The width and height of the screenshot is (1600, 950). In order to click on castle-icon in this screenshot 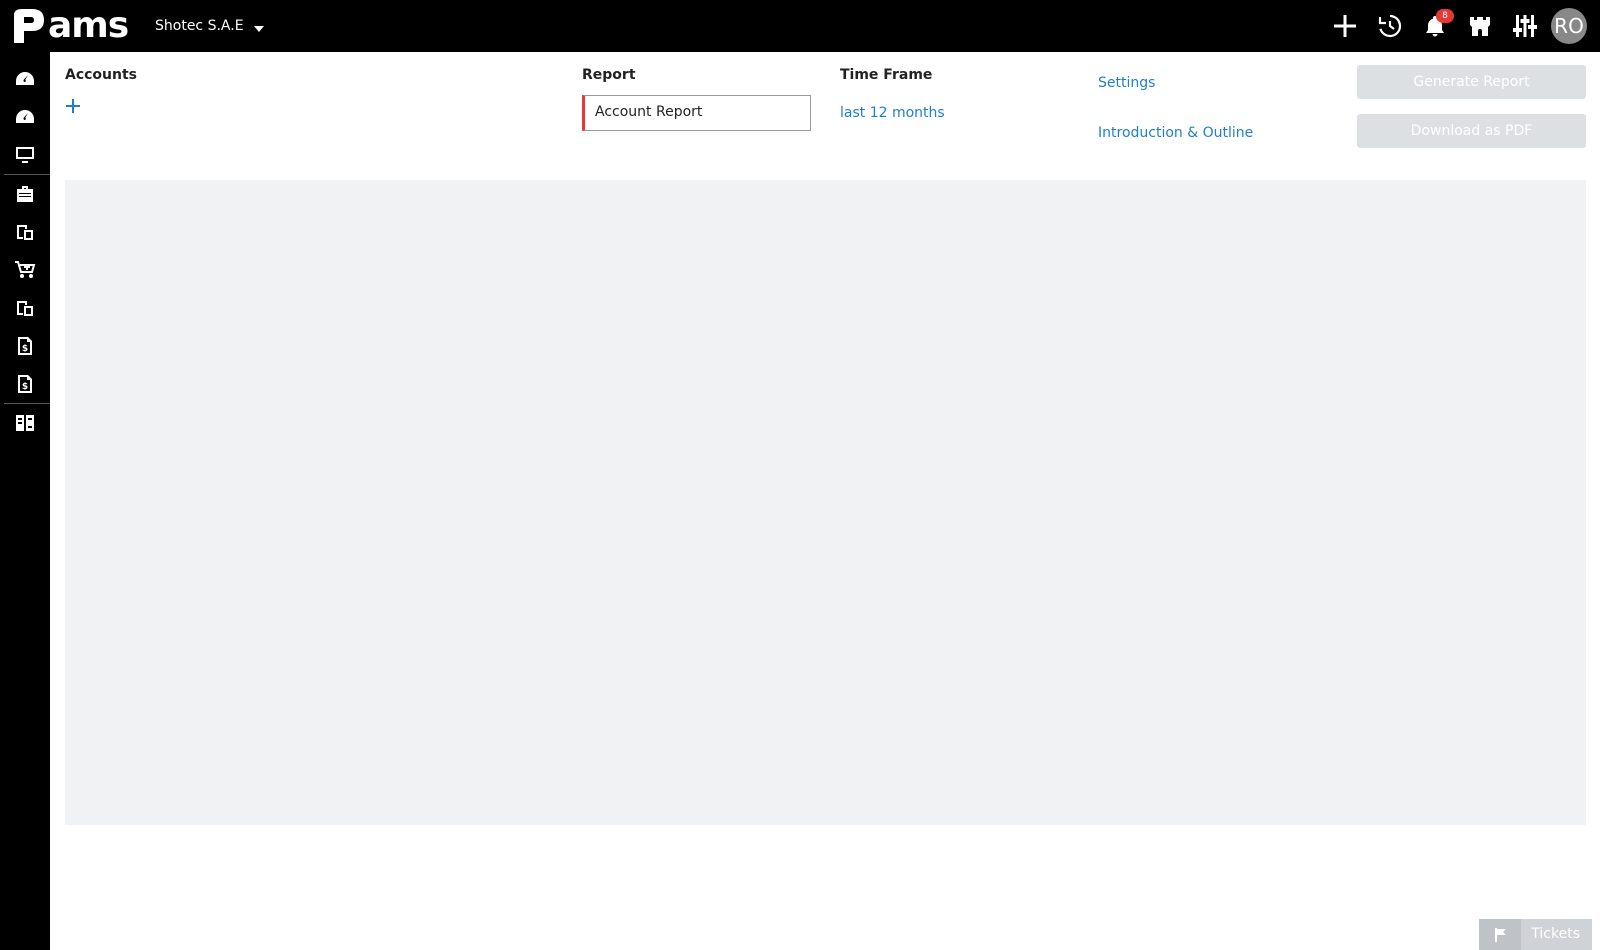, I will do `click(1479, 26)`.